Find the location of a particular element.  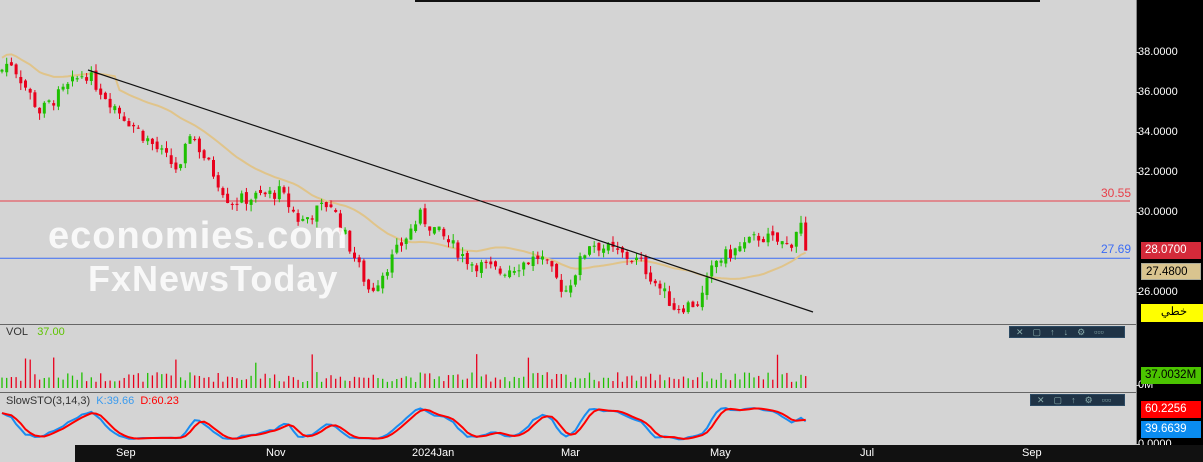

price-tick: 34.0000 is located at coordinates (1156, 132).